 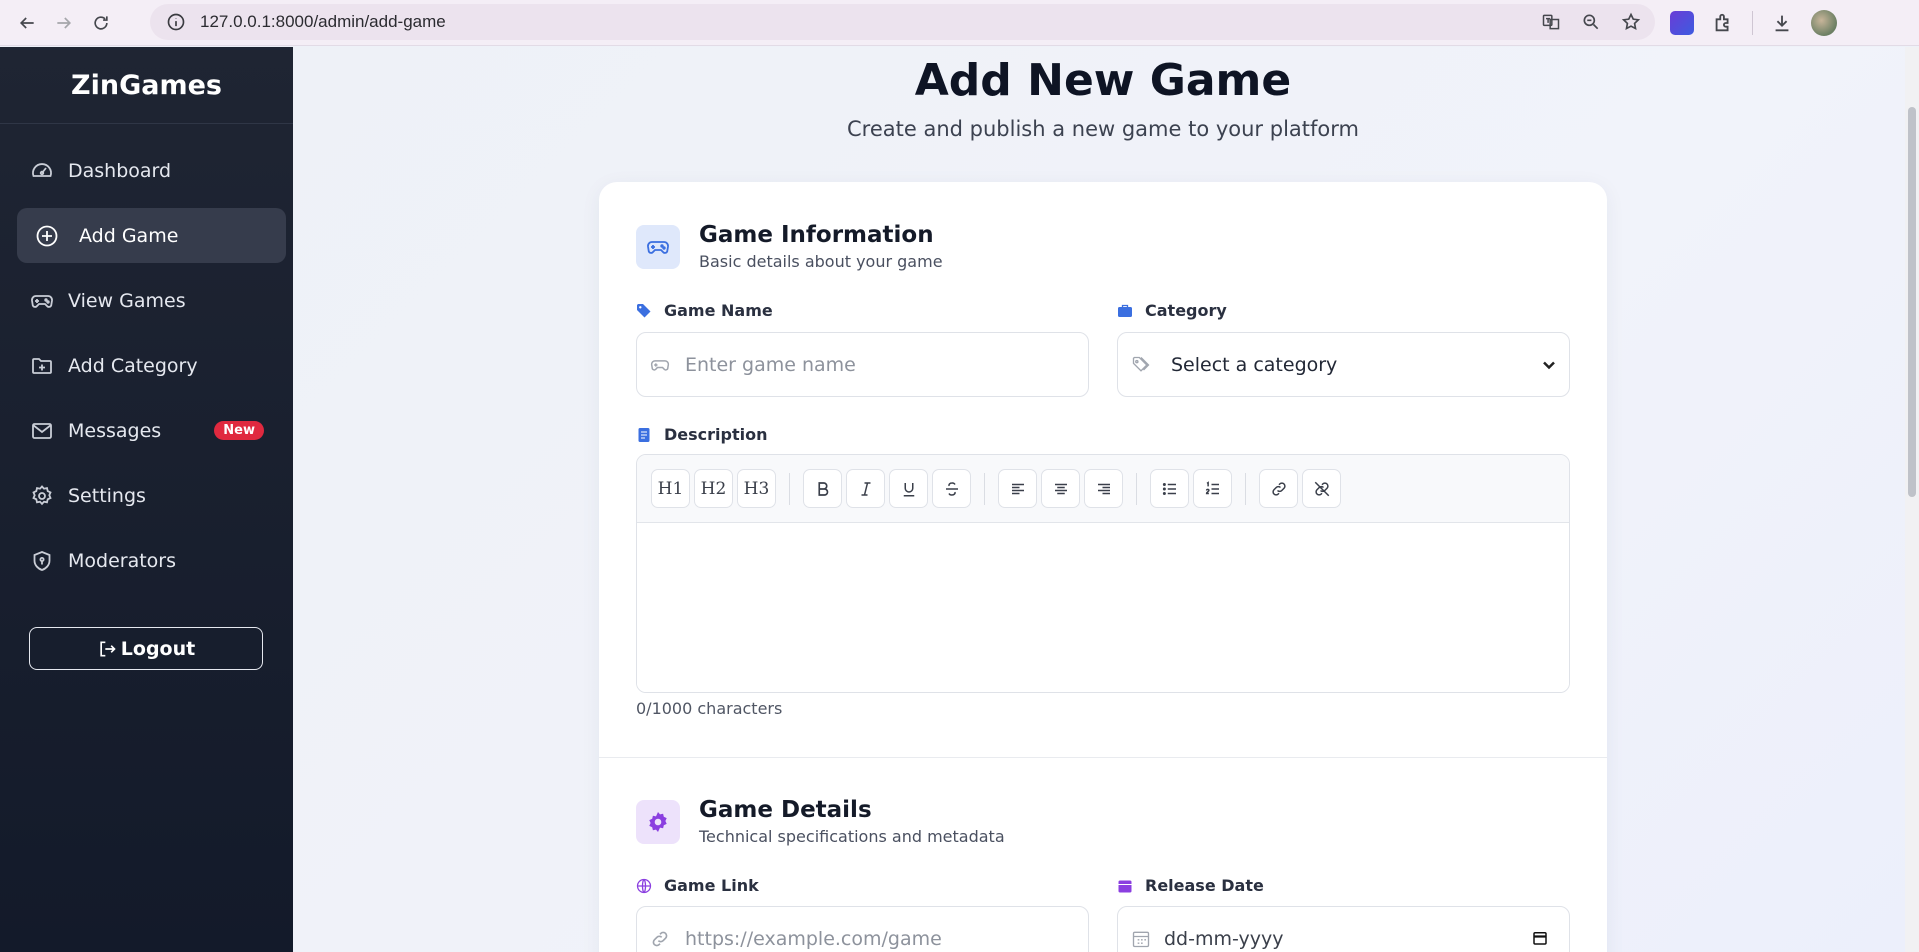 What do you see at coordinates (151, 170) in the screenshot?
I see `sidebar-item-dashboard: Dashboard` at bounding box center [151, 170].